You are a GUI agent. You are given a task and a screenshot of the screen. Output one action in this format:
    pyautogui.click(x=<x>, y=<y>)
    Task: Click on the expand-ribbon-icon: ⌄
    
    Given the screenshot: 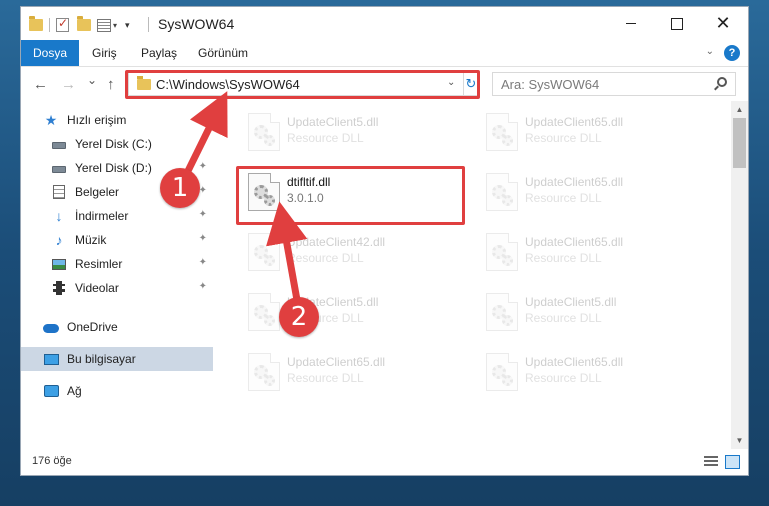 What is the action you would take?
    pyautogui.click(x=710, y=51)
    